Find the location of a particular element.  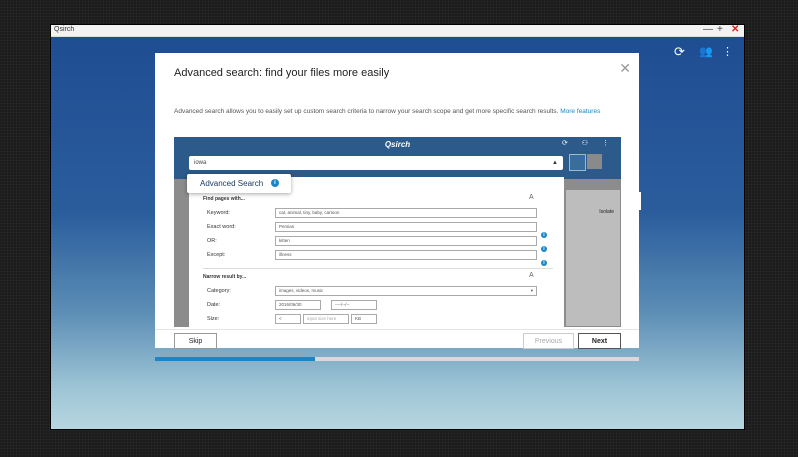

size-input: input size here is located at coordinates (326, 319).